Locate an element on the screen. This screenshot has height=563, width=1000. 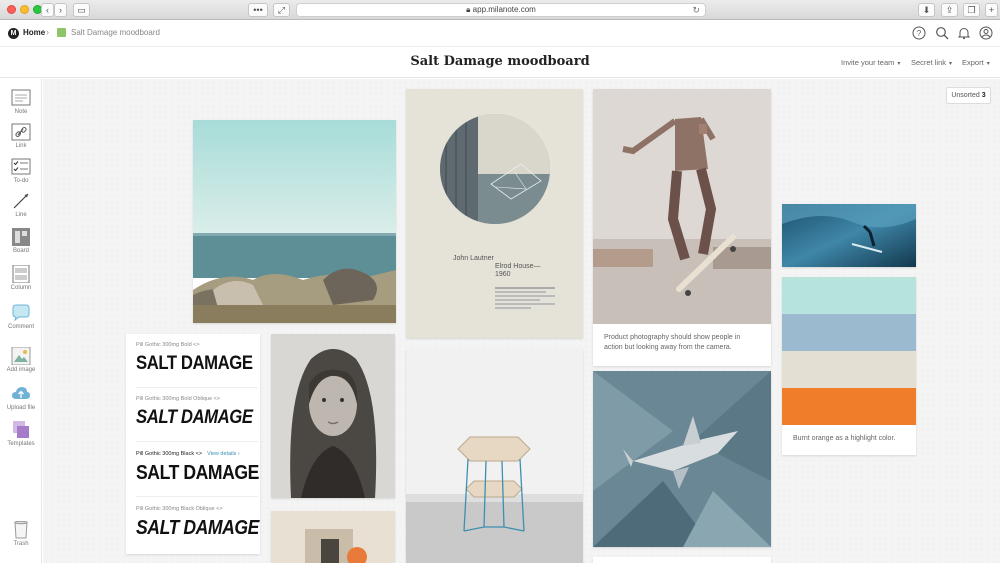
palette-caption: Burnt orange as a highlight color. is located at coordinates (849, 439).